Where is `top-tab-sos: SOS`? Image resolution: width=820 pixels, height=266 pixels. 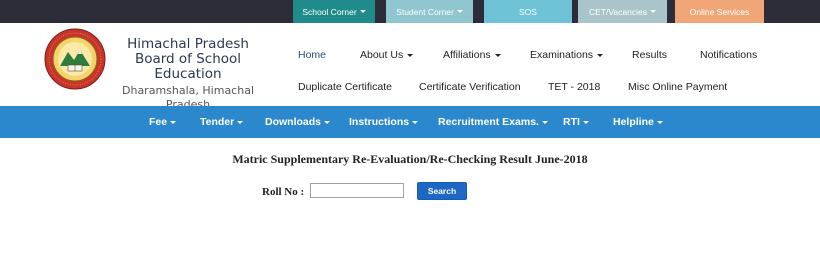
top-tab-sos: SOS is located at coordinates (528, 11).